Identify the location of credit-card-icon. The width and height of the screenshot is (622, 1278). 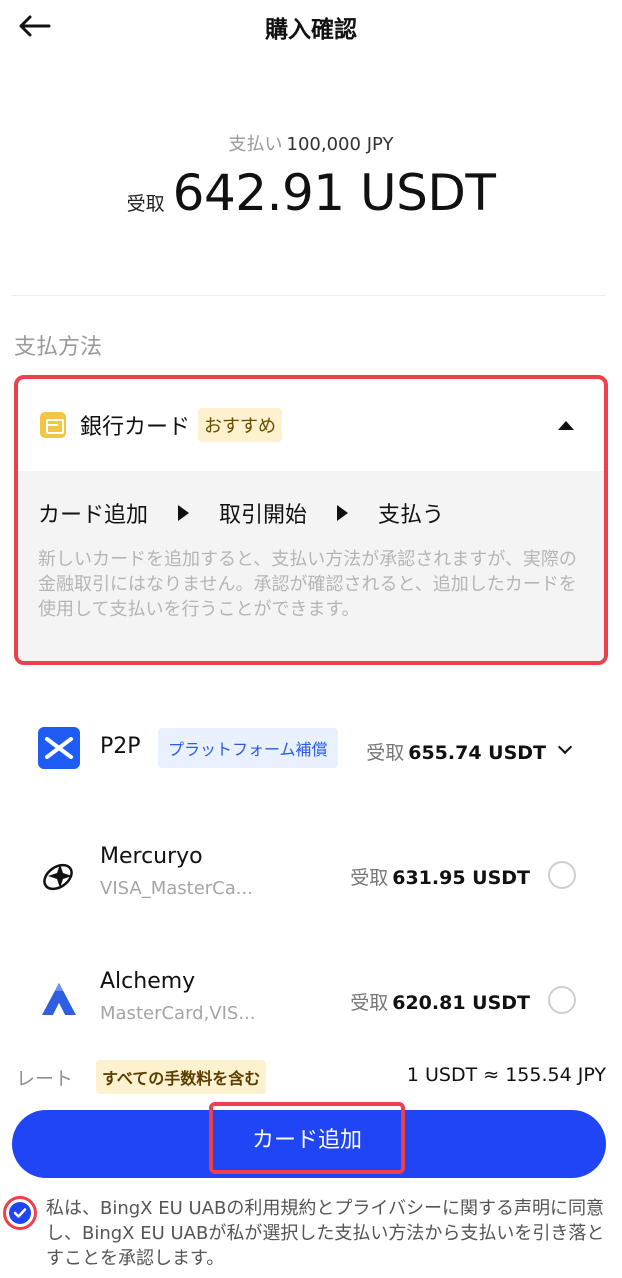
(53, 425).